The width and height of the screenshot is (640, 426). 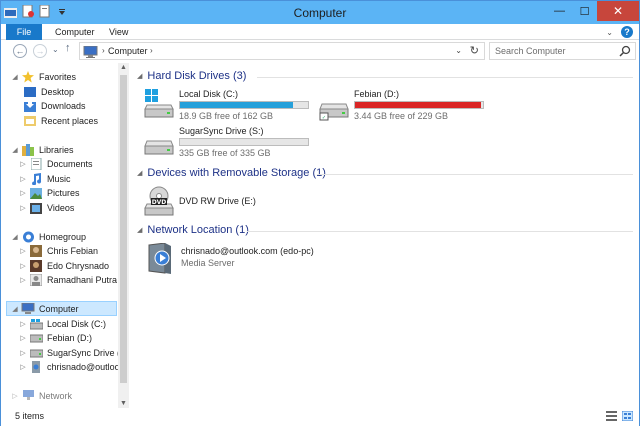 What do you see at coordinates (68, 48) in the screenshot?
I see `up-button: ↑` at bounding box center [68, 48].